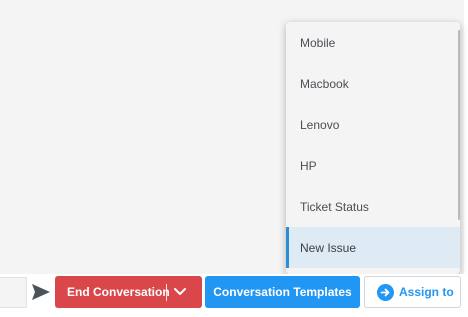 Image resolution: width=468 pixels, height=317 pixels. I want to click on conversation-templates-button: Conversation Templates, so click(282, 292).